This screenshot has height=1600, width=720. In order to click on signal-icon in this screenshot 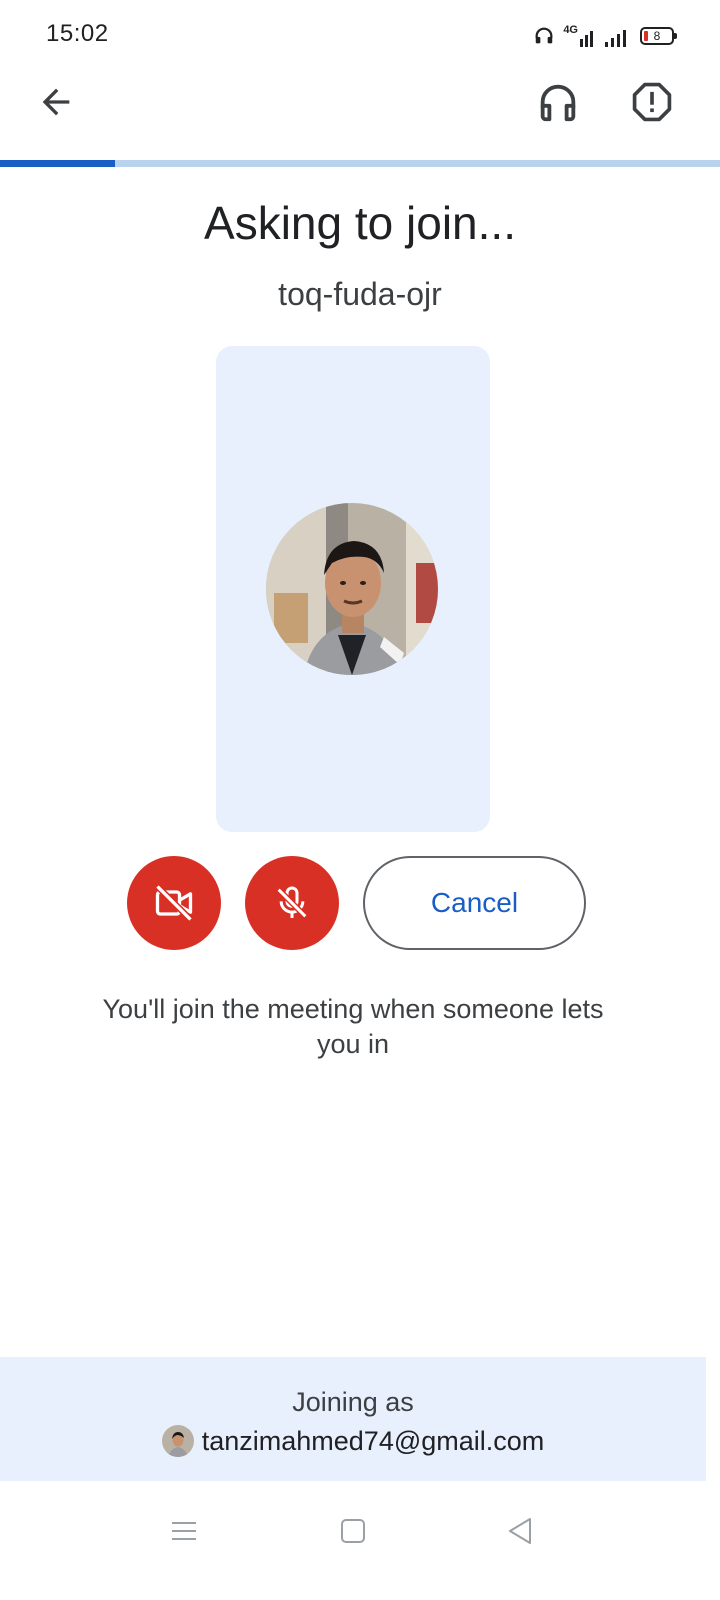, I will do `click(615, 36)`.